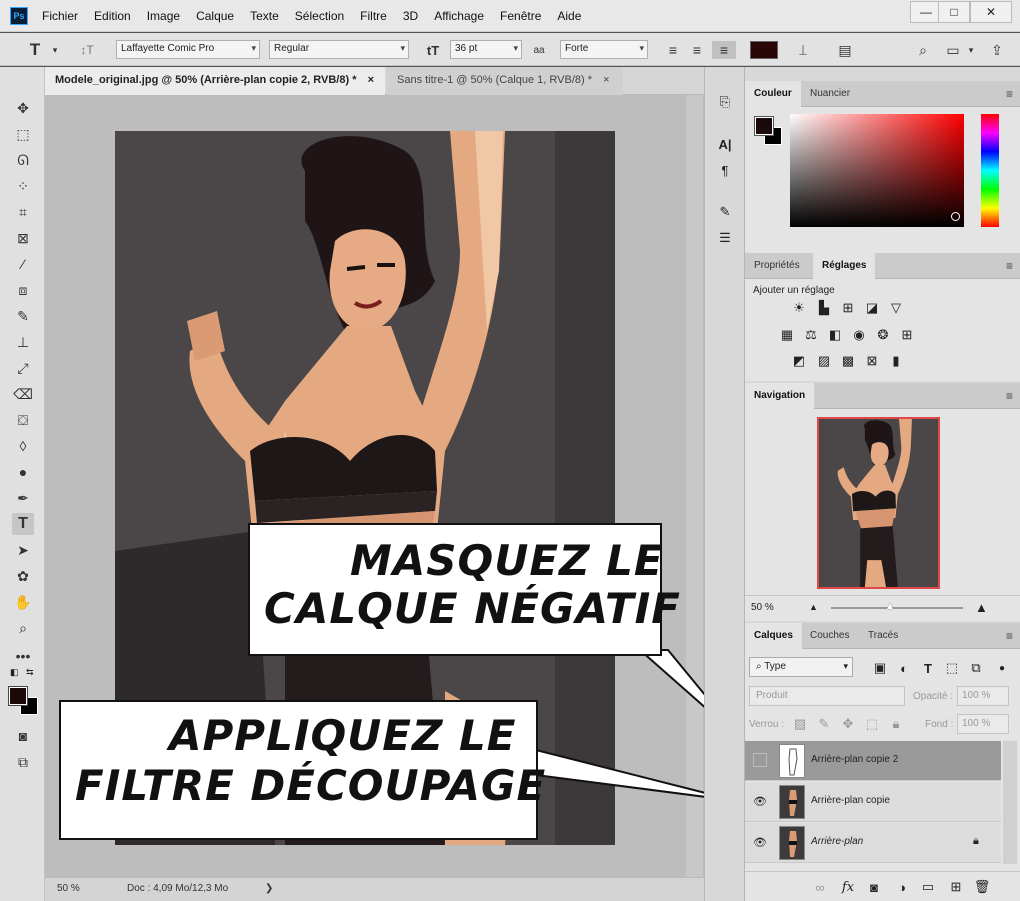 This screenshot has height=901, width=1020. I want to click on filter-adjustment-icon: ◐, so click(904, 668).